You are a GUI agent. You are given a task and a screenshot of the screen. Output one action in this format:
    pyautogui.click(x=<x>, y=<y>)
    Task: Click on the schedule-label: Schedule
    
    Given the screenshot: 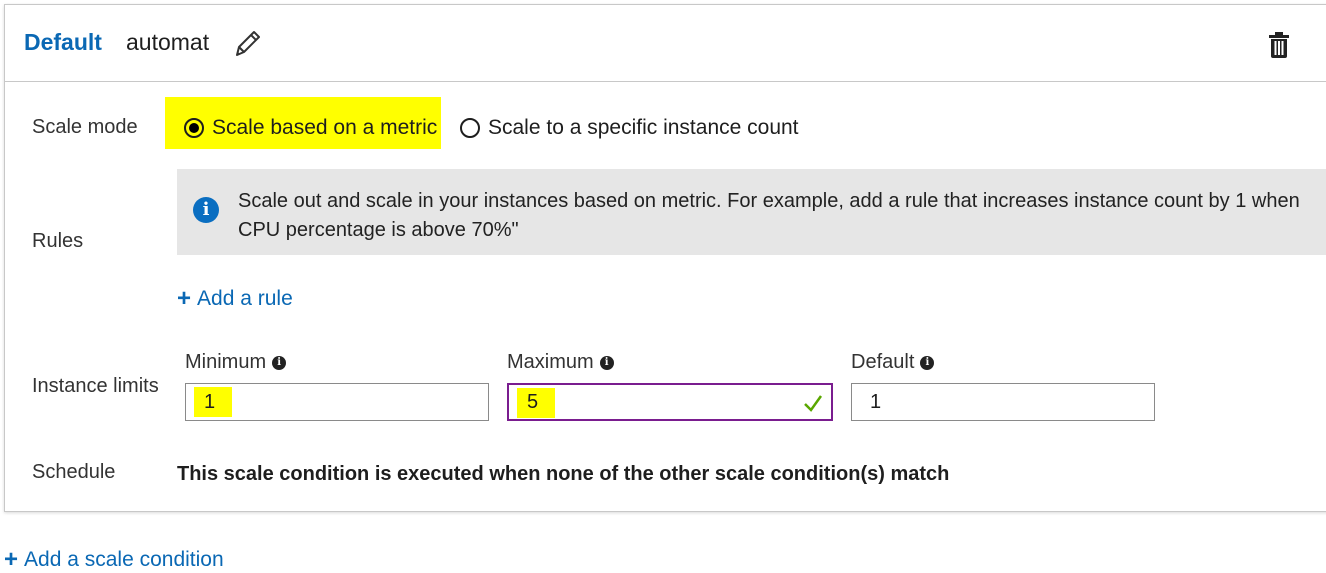 What is the action you would take?
    pyautogui.click(x=74, y=472)
    